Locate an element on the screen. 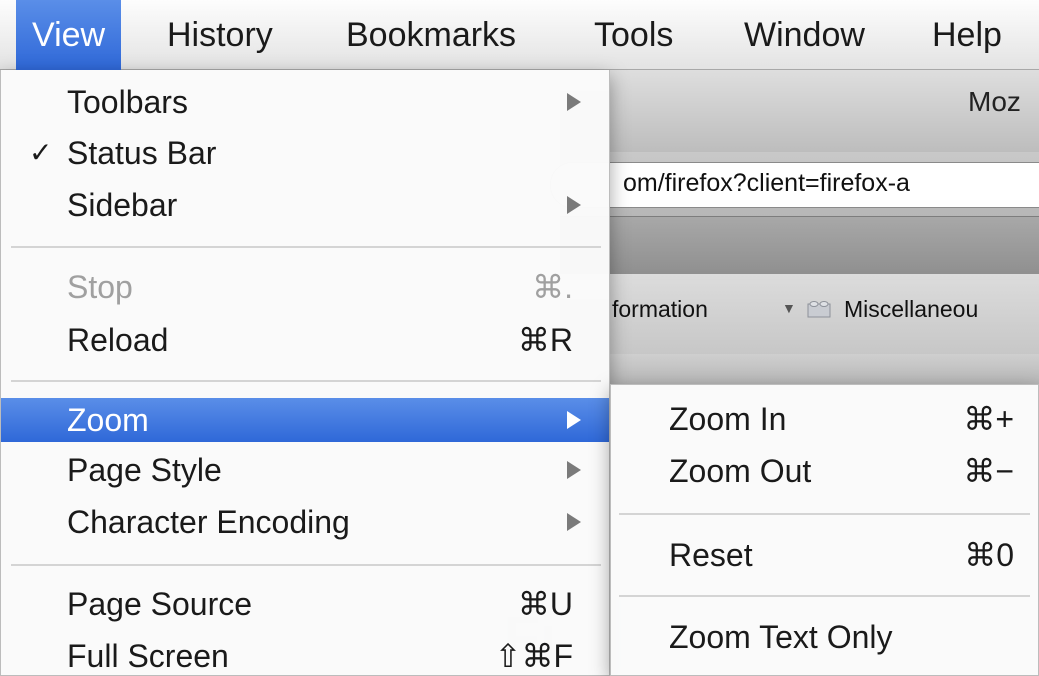  url-field: om/firefox?client=firefox-a is located at coordinates (794, 185).